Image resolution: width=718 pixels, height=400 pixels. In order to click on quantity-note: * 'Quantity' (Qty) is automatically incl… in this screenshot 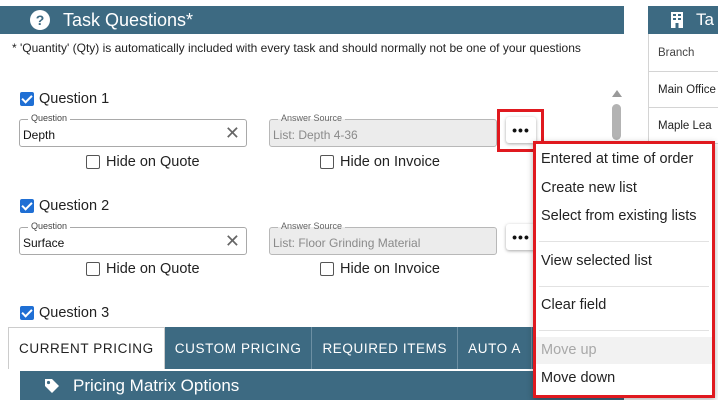, I will do `click(296, 48)`.